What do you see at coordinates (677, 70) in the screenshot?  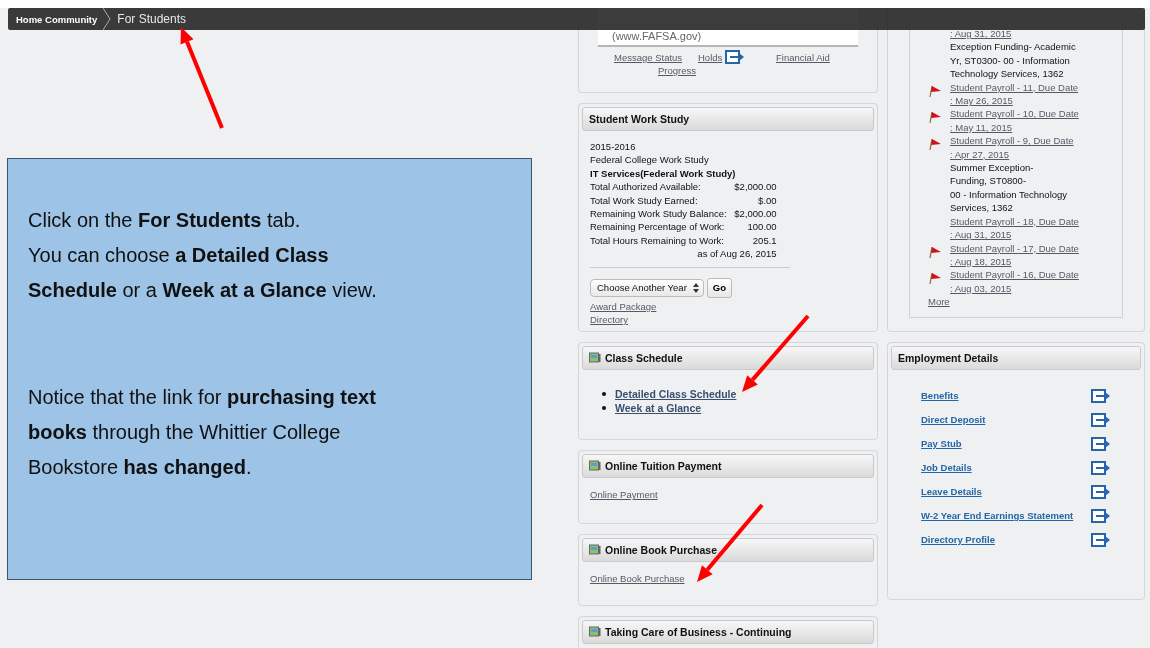 I see `aid-link: Progress` at bounding box center [677, 70].